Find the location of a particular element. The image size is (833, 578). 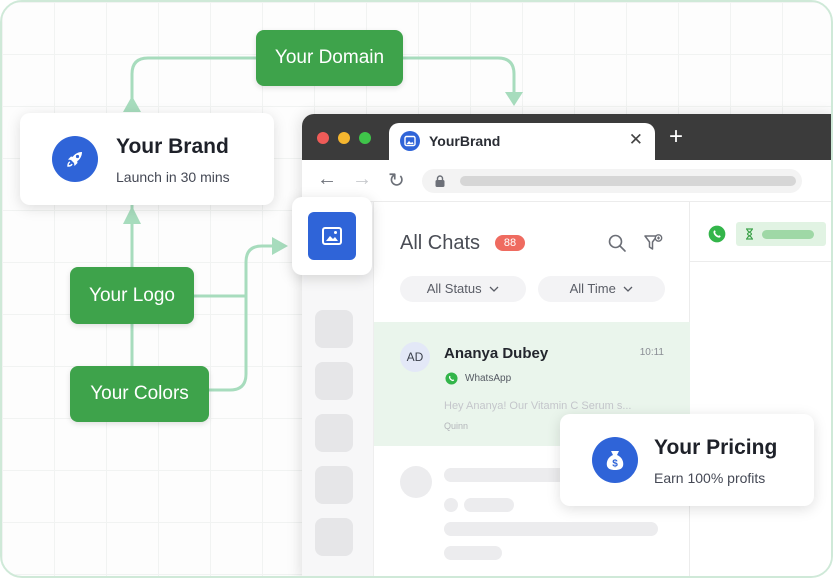

contact-name: Ananya Dubey is located at coordinates (496, 353).